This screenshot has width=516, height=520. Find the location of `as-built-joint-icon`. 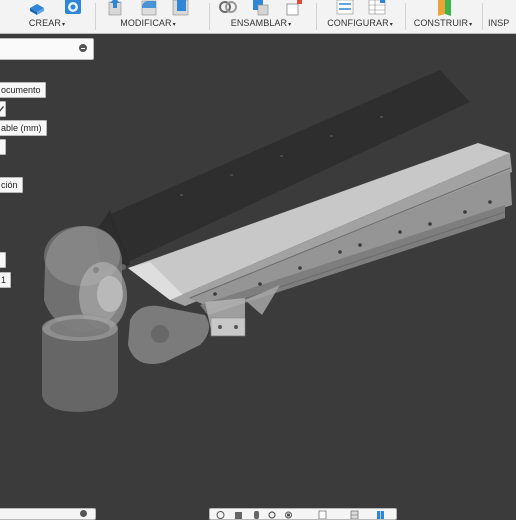

as-built-joint-icon is located at coordinates (294, 8).